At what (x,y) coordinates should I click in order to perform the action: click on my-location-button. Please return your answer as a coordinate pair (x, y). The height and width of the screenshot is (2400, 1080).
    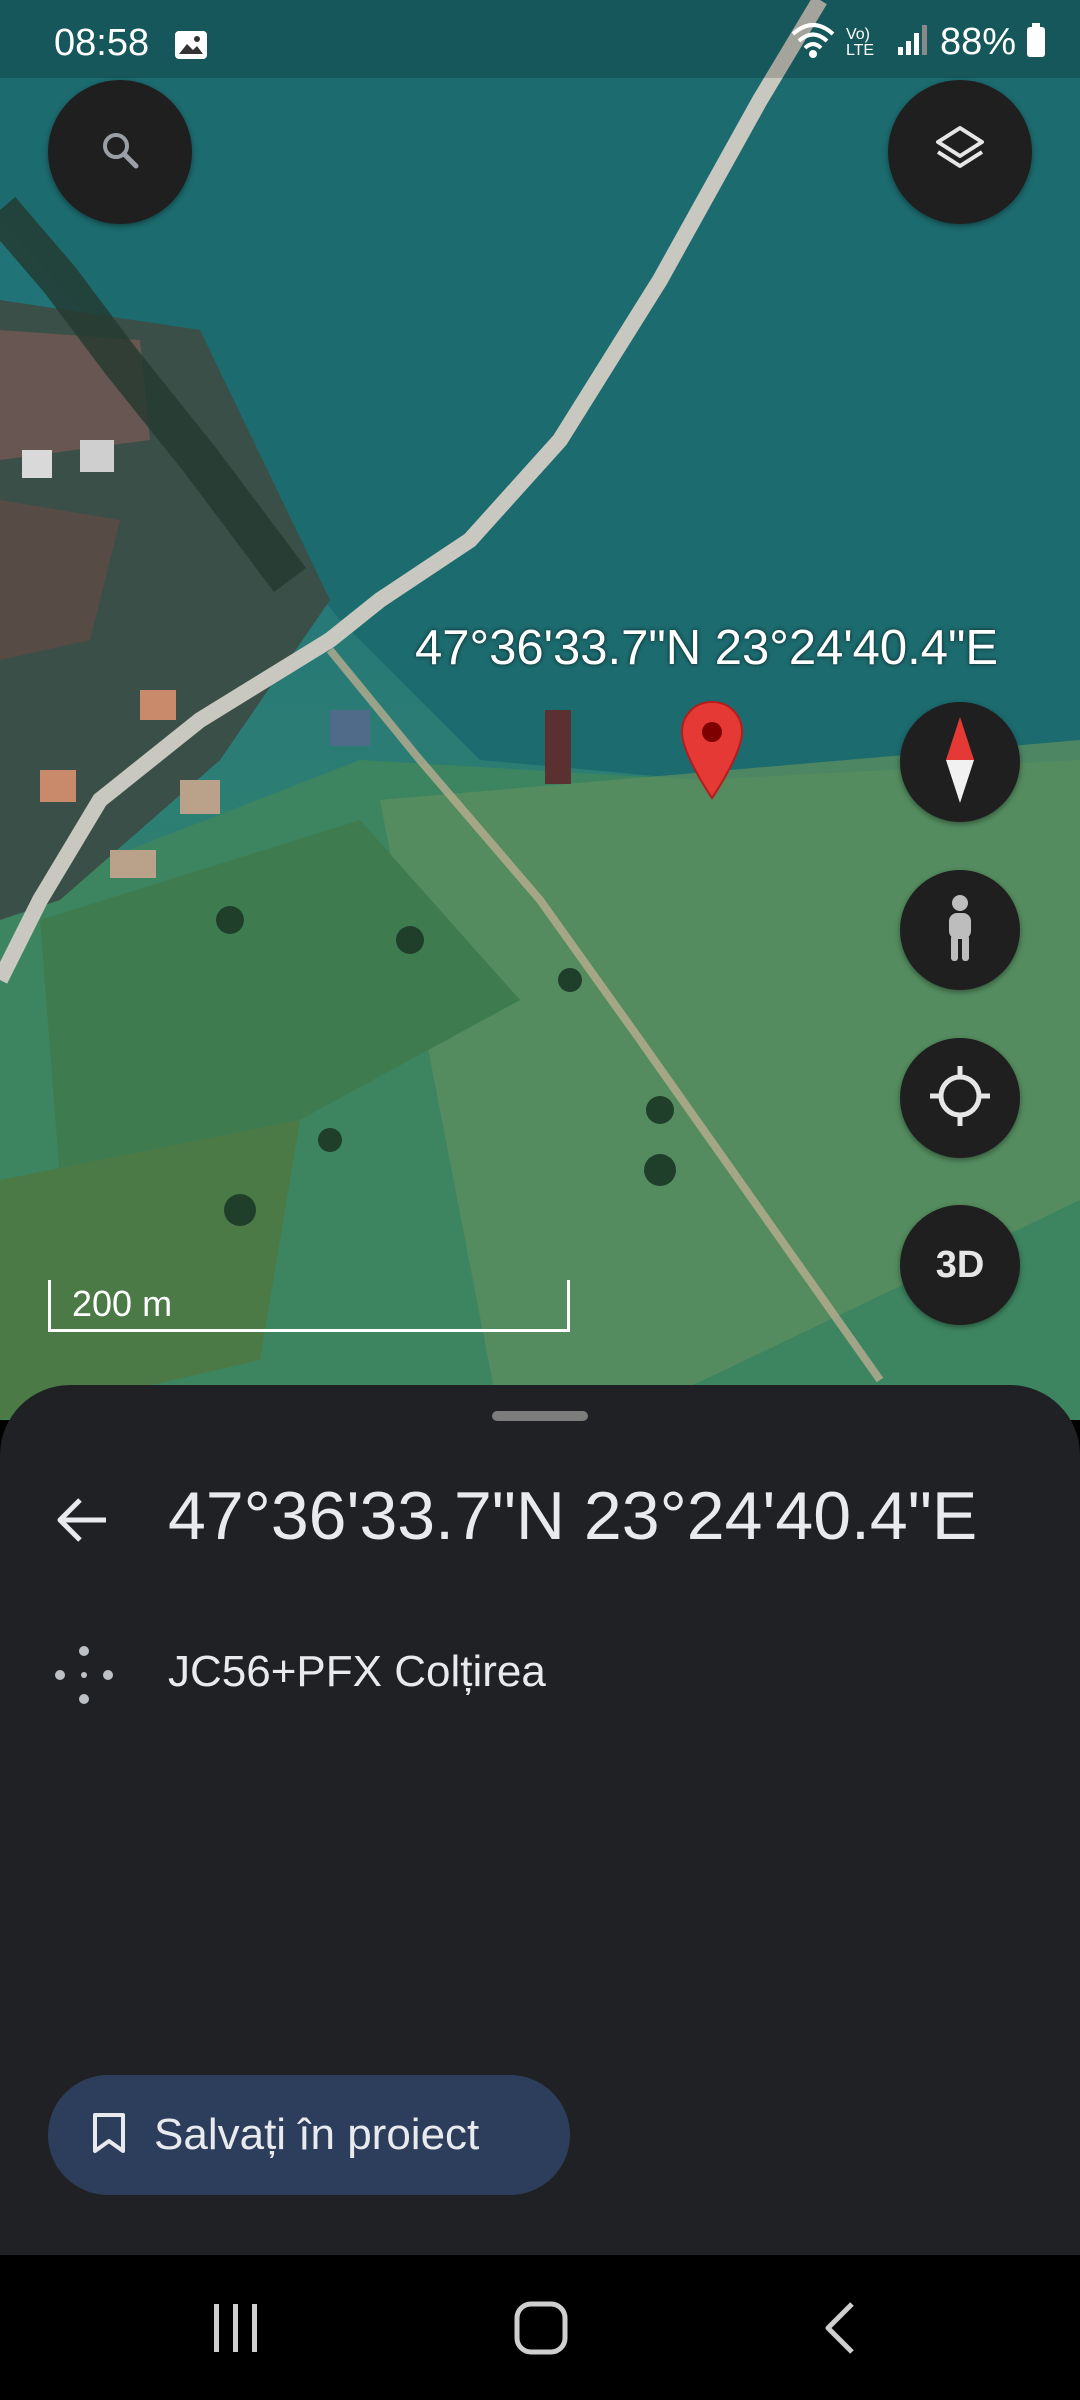
    Looking at the image, I should click on (960, 1098).